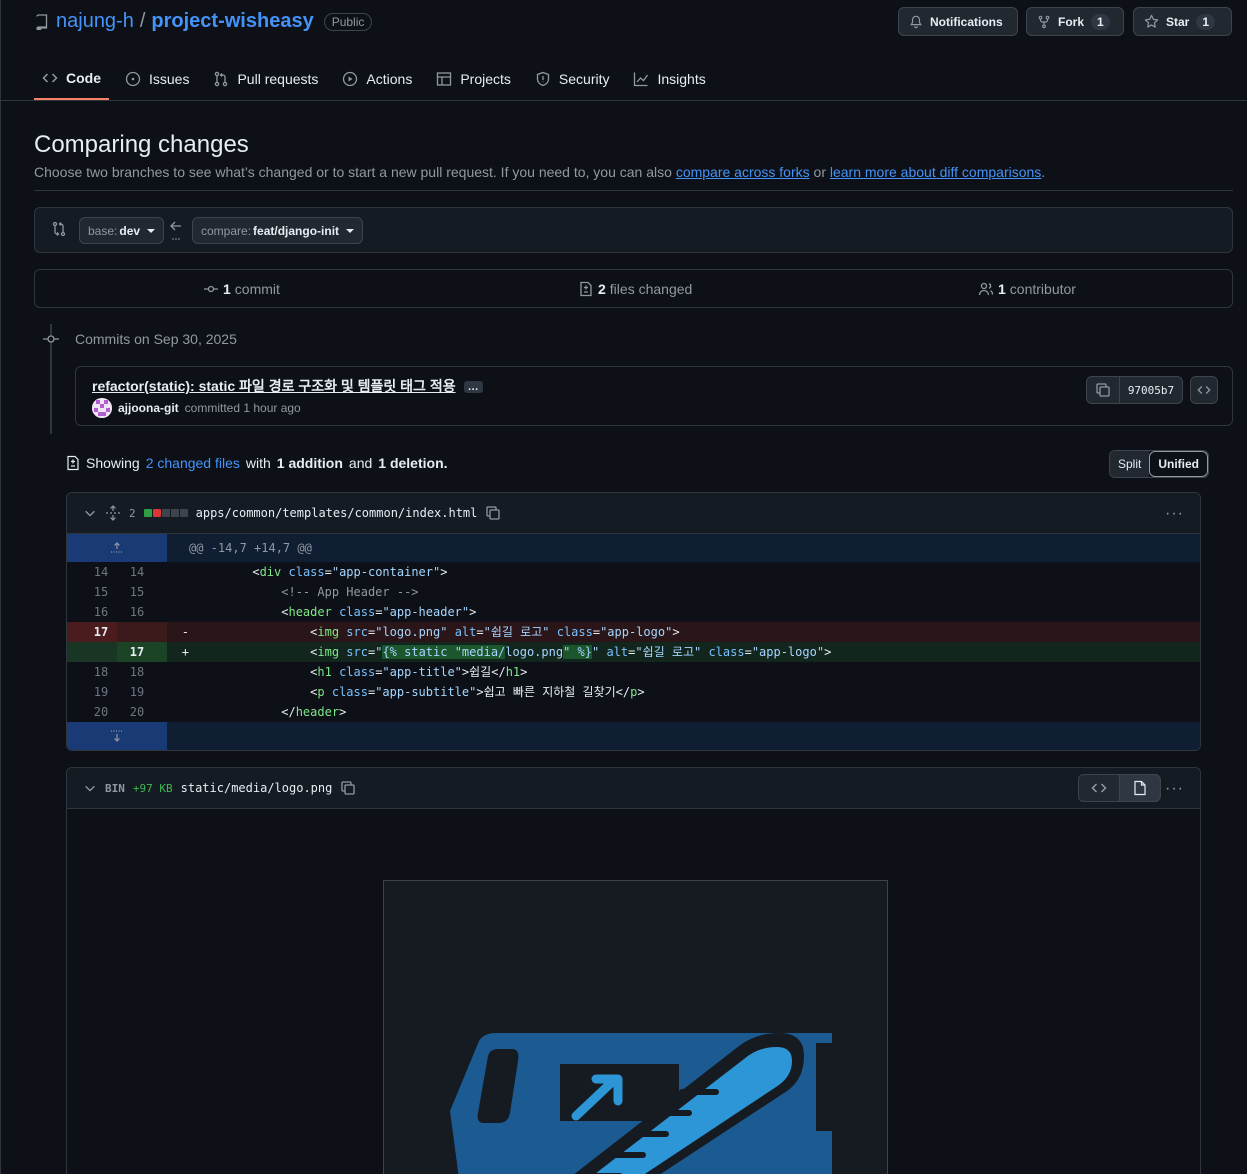 This screenshot has width=1247, height=1174. I want to click on repo-breadcrumb: najung-h / project-wisheasy Public, so click(203, 21).